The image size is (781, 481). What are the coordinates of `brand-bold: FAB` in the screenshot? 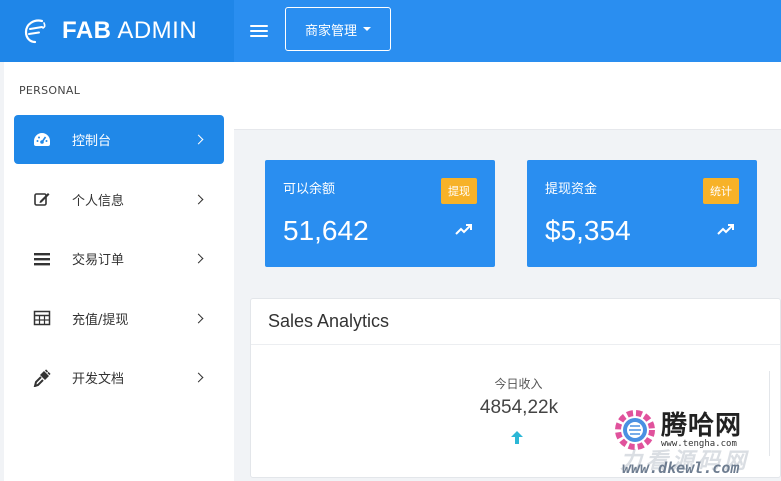 It's located at (87, 30).